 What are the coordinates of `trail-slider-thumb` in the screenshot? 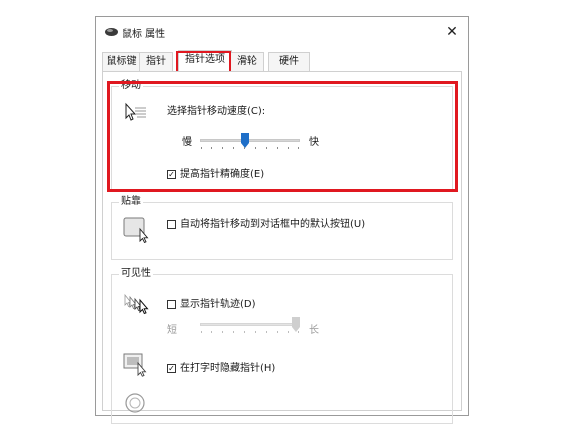 It's located at (296, 324).